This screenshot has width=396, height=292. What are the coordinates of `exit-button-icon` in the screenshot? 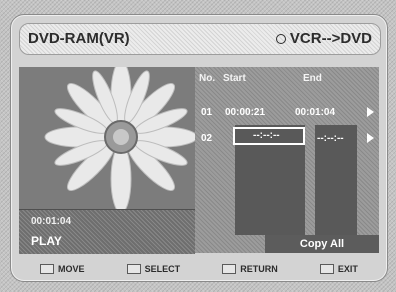 It's located at (326, 269).